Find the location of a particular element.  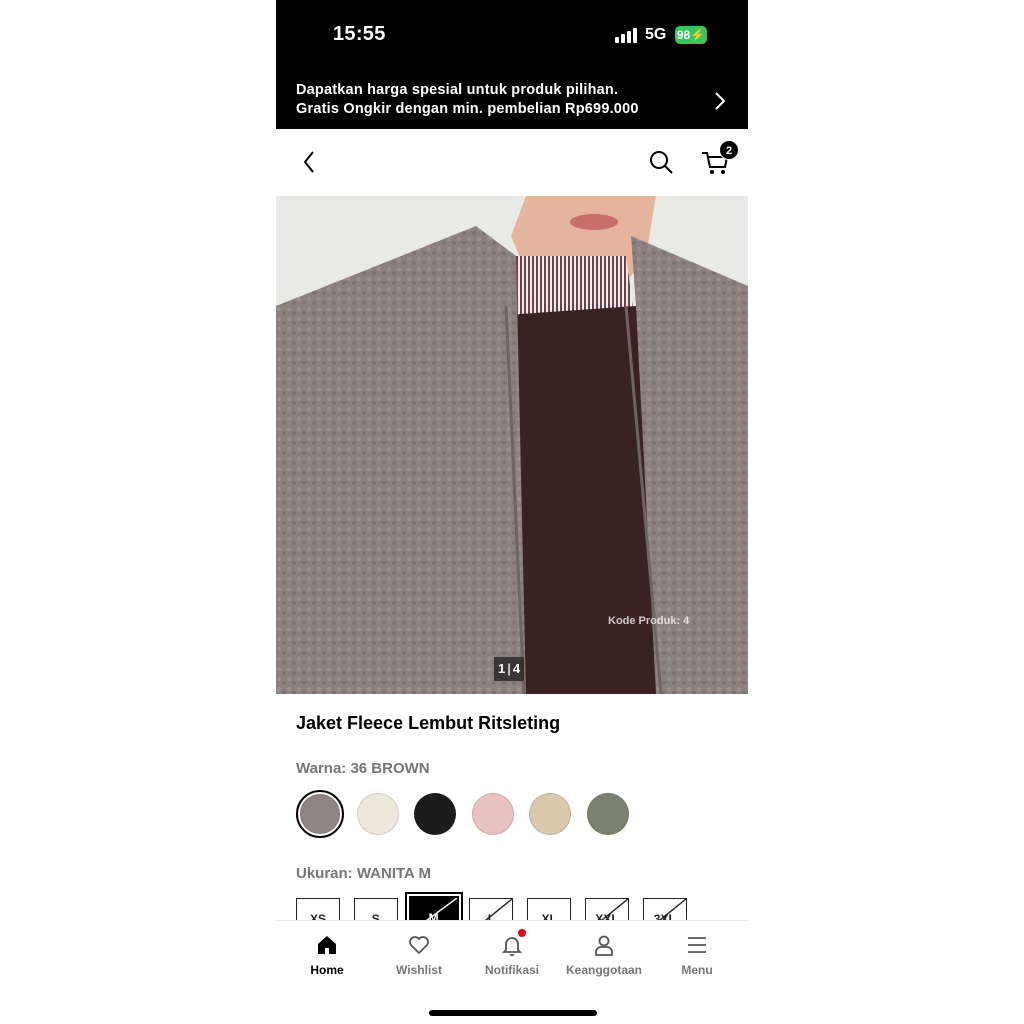

status-time: 15:55 is located at coordinates (359, 34).